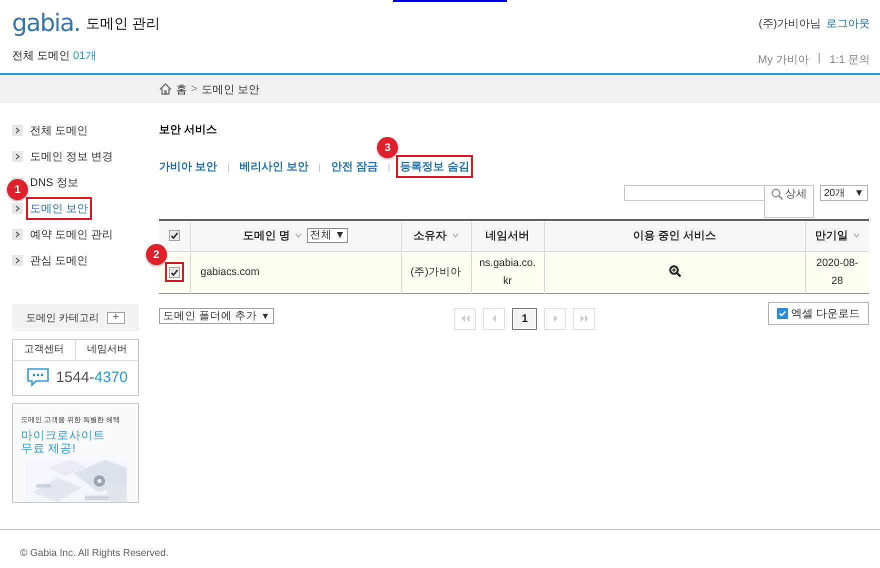 The image size is (880, 568). I want to click on previous-page-button, so click(494, 319).